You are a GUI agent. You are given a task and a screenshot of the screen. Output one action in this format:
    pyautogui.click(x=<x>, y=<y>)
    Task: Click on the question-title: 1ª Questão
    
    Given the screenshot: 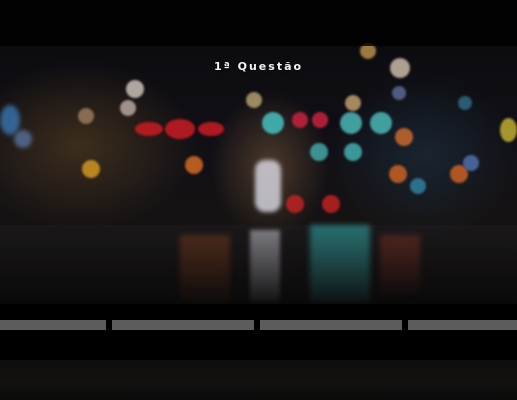 What is the action you would take?
    pyautogui.click(x=258, y=66)
    